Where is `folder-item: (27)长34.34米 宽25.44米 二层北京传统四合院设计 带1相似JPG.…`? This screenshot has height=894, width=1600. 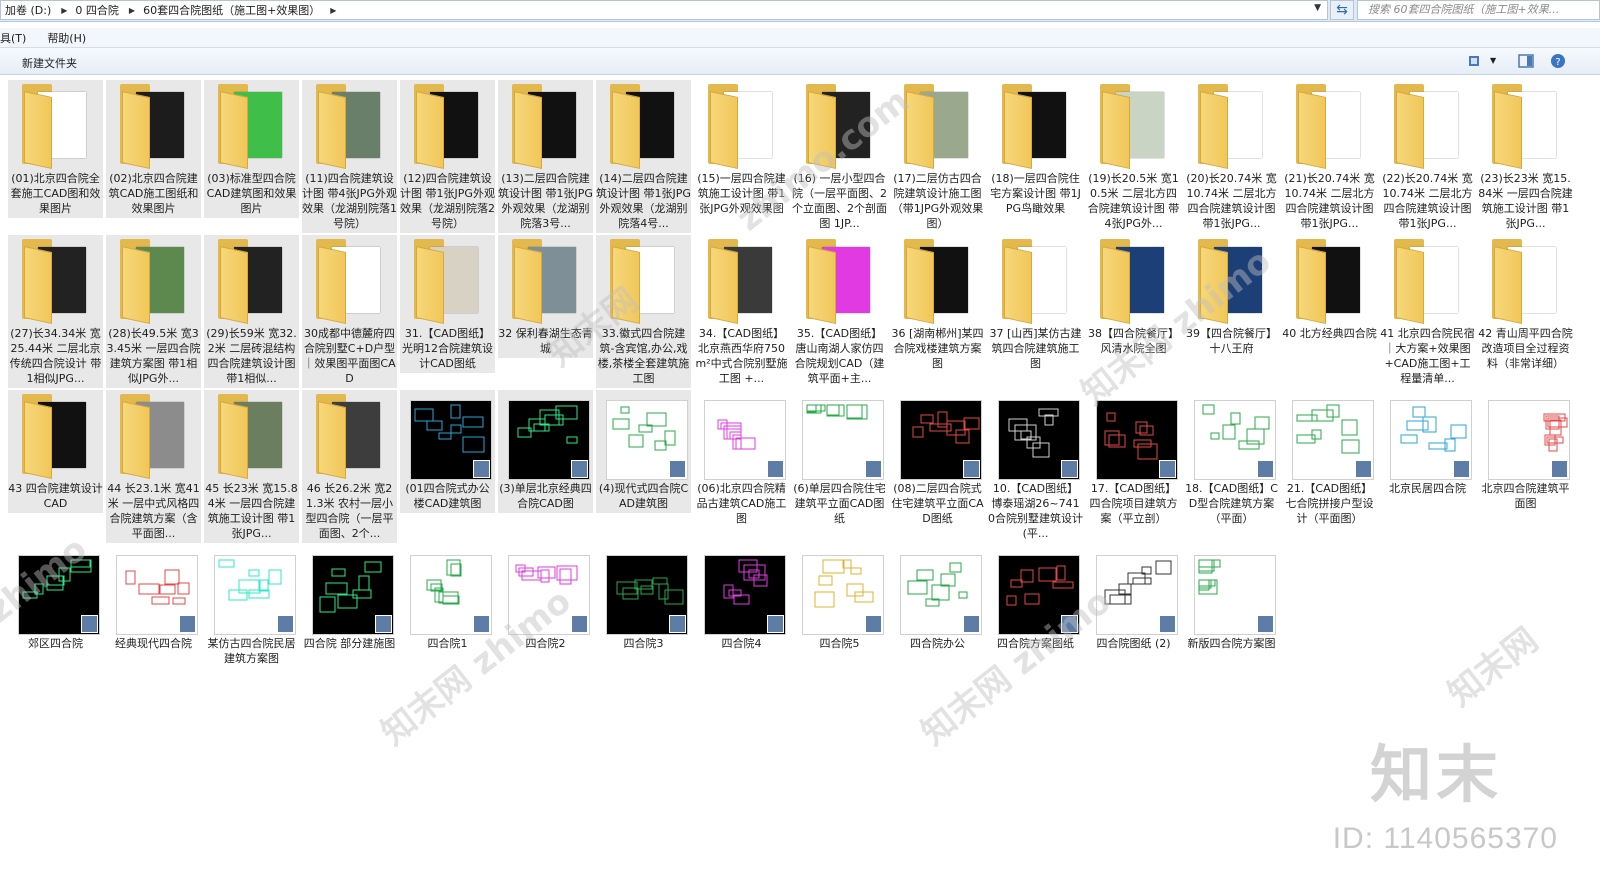
folder-item: (27)长34.34米 宽25.44米 二层北京传统四合院设计 带1相似JPG.… is located at coordinates (55, 311).